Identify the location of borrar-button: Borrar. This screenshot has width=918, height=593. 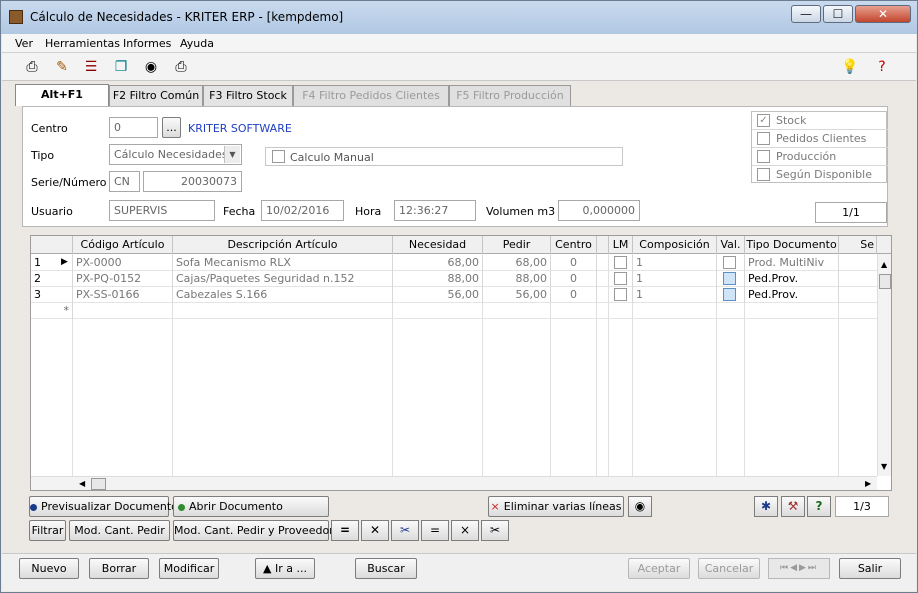
(119, 568).